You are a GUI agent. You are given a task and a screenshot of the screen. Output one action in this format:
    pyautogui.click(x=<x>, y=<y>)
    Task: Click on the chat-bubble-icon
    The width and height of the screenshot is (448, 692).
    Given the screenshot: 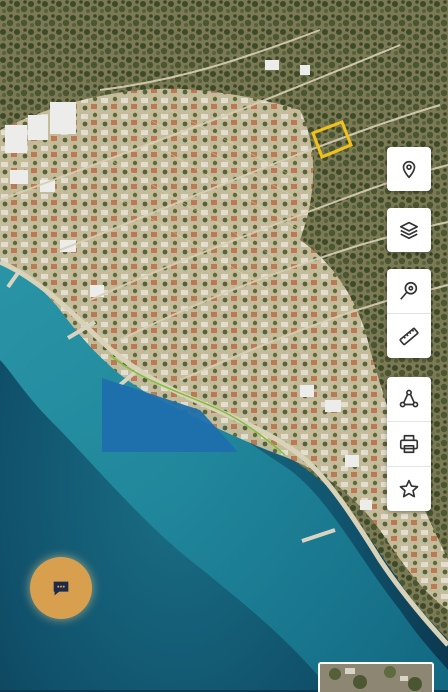 What is the action you would take?
    pyautogui.click(x=61, y=588)
    